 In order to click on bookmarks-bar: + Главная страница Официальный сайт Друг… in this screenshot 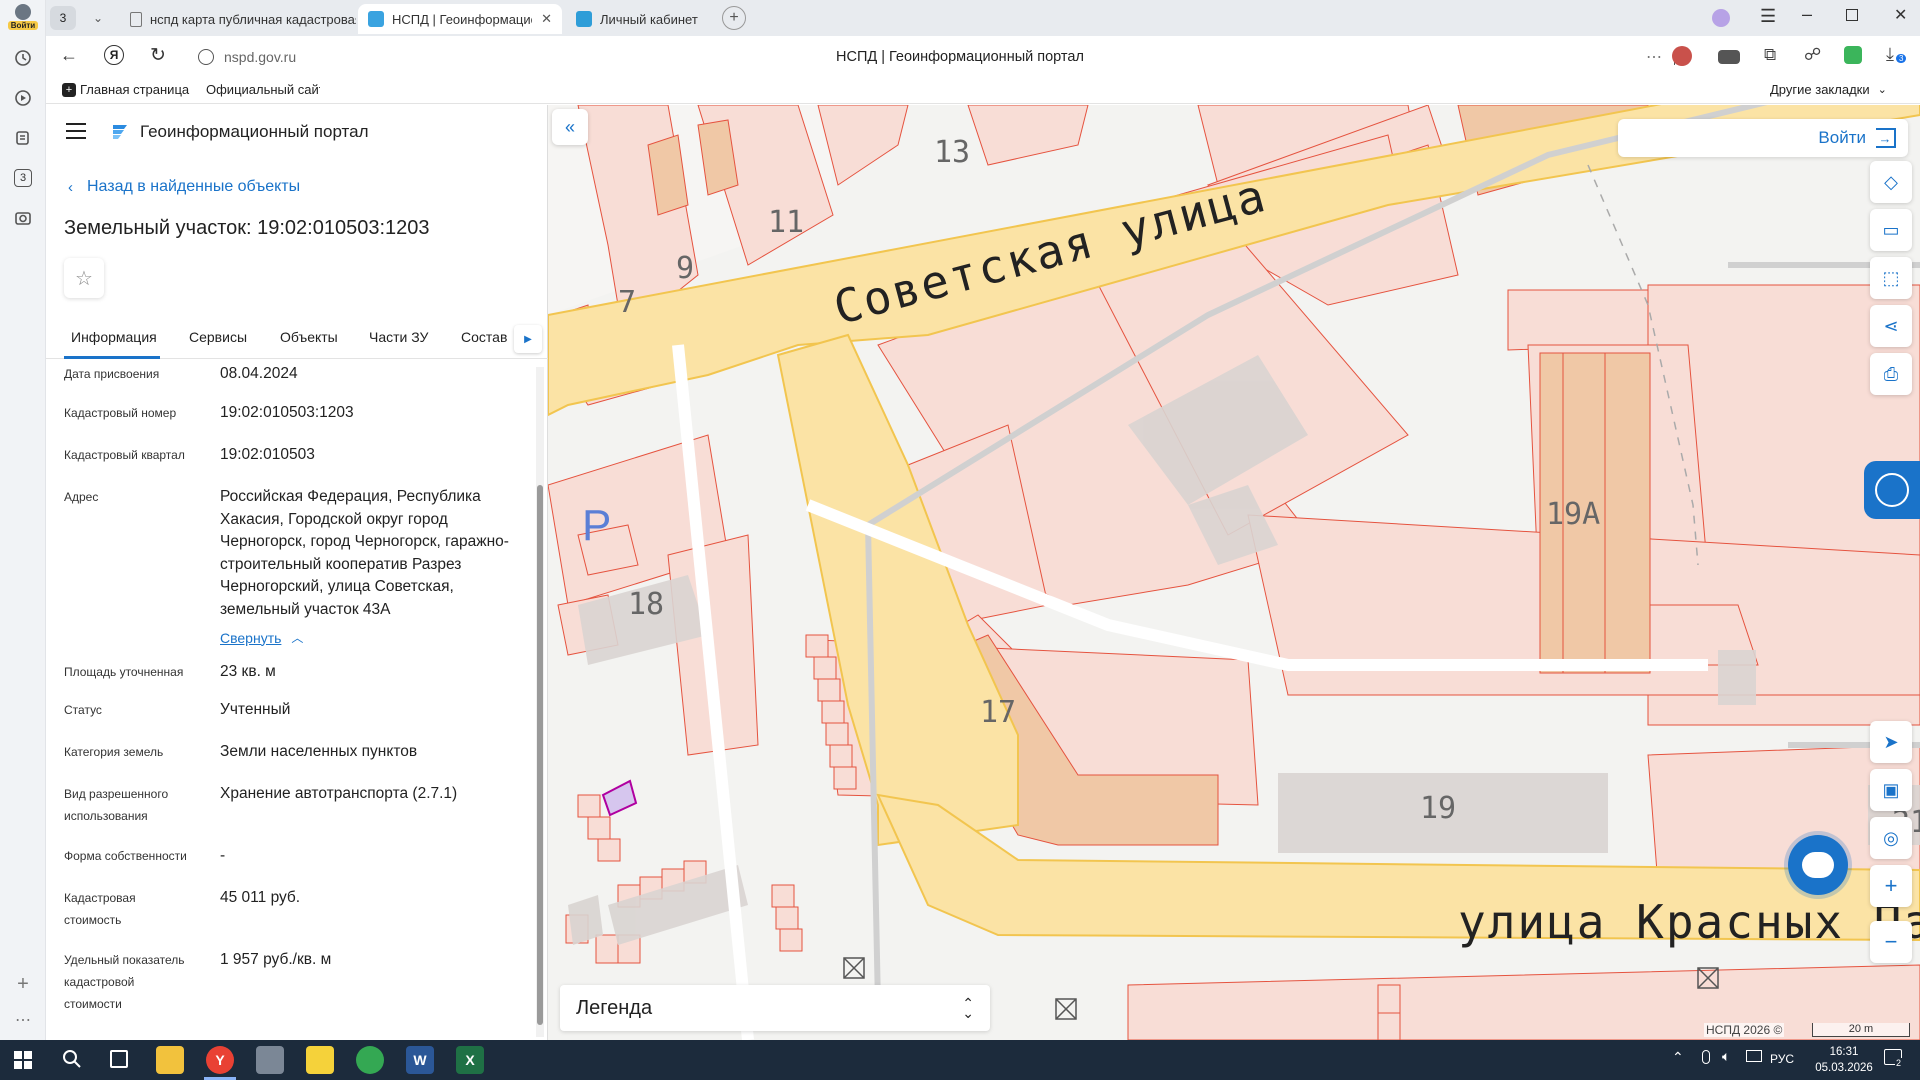, I will do `click(983, 91)`.